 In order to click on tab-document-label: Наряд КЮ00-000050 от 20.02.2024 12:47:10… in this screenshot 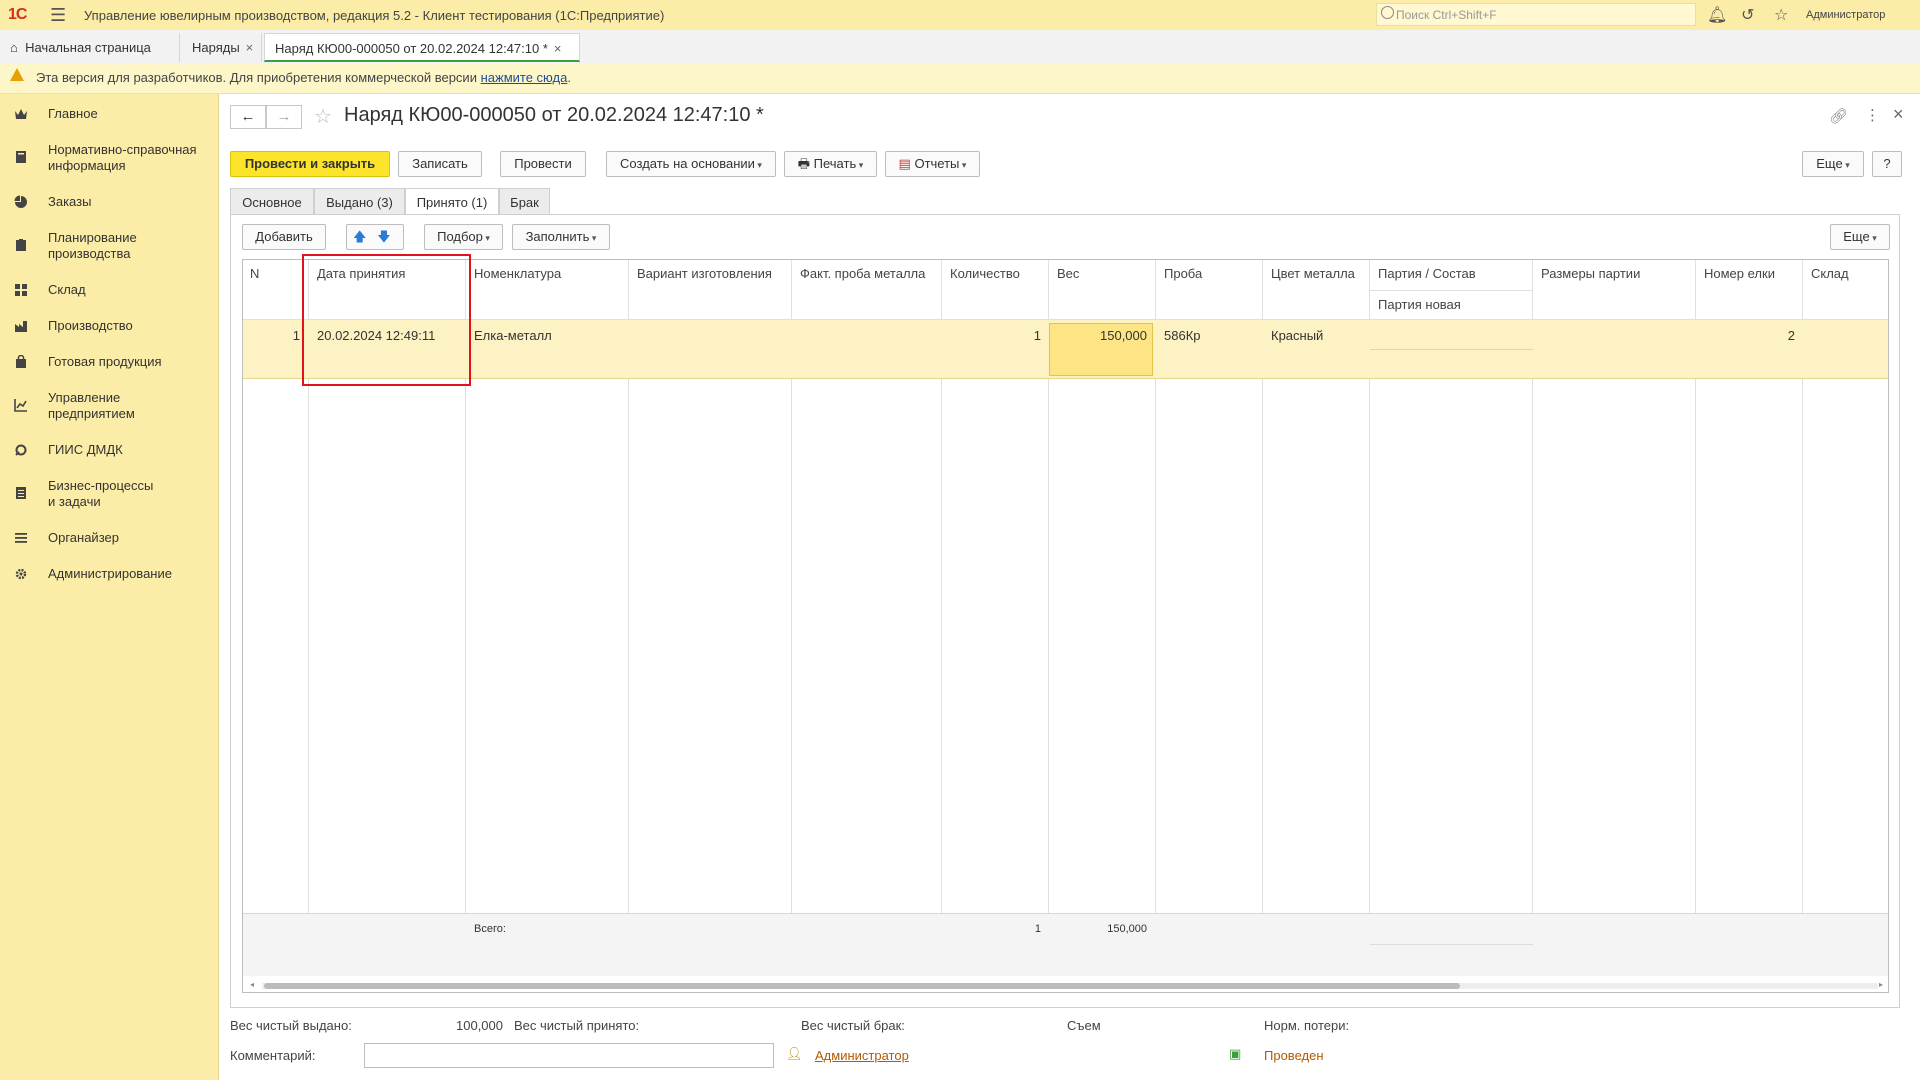, I will do `click(411, 48)`.